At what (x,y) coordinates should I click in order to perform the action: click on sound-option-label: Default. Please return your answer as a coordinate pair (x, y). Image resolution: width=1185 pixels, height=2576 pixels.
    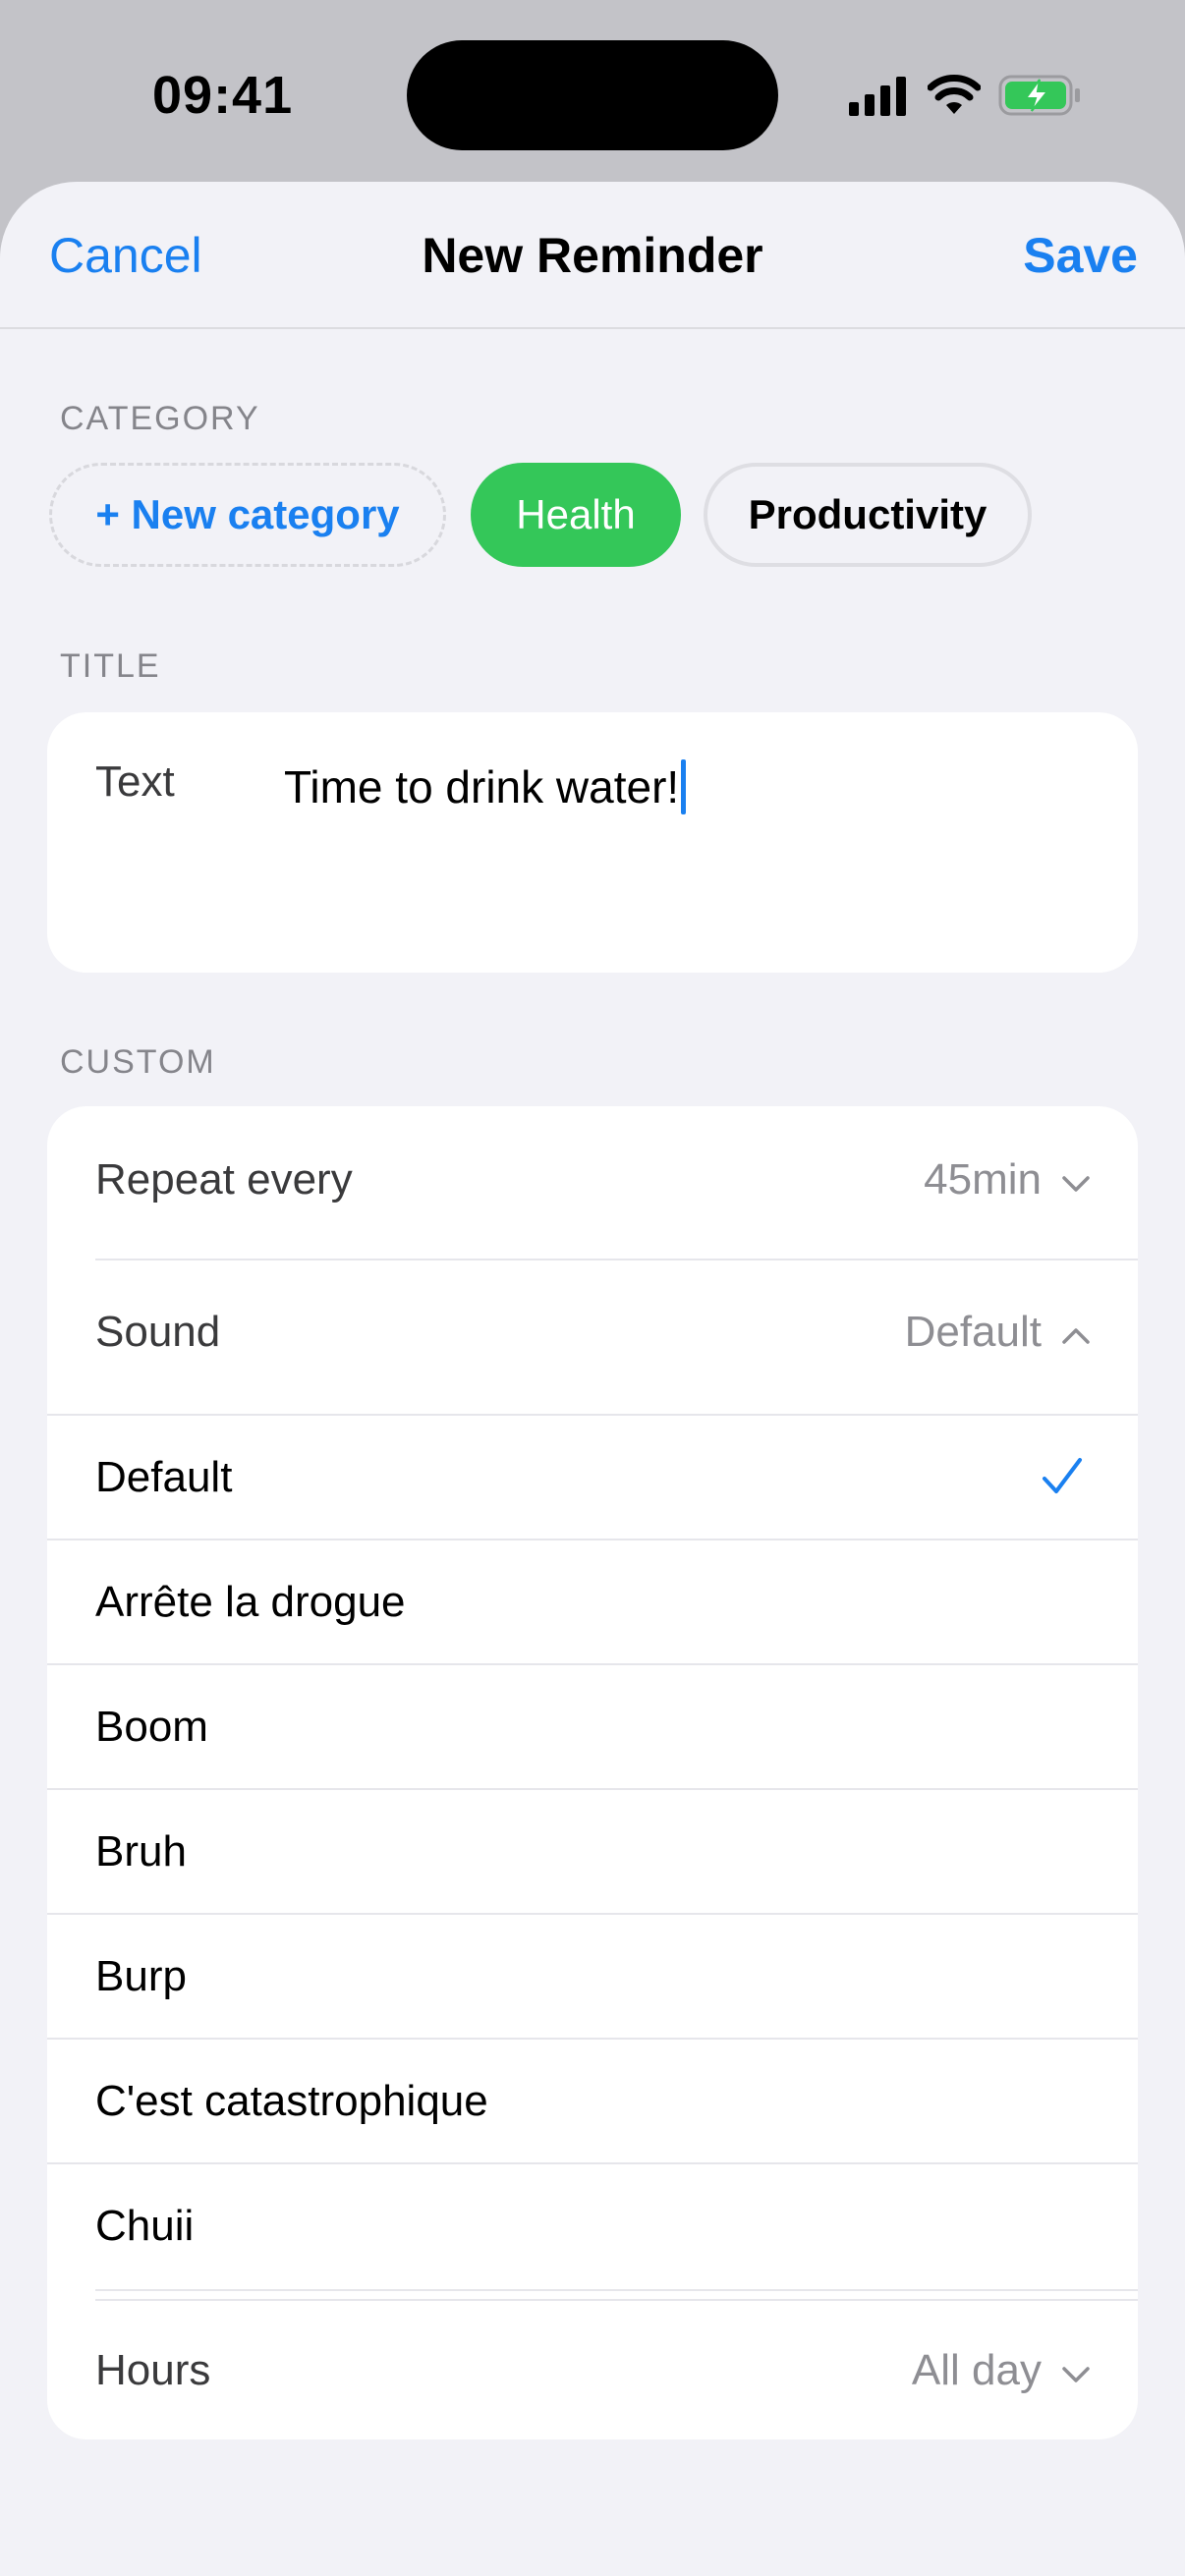
    Looking at the image, I should click on (164, 1477).